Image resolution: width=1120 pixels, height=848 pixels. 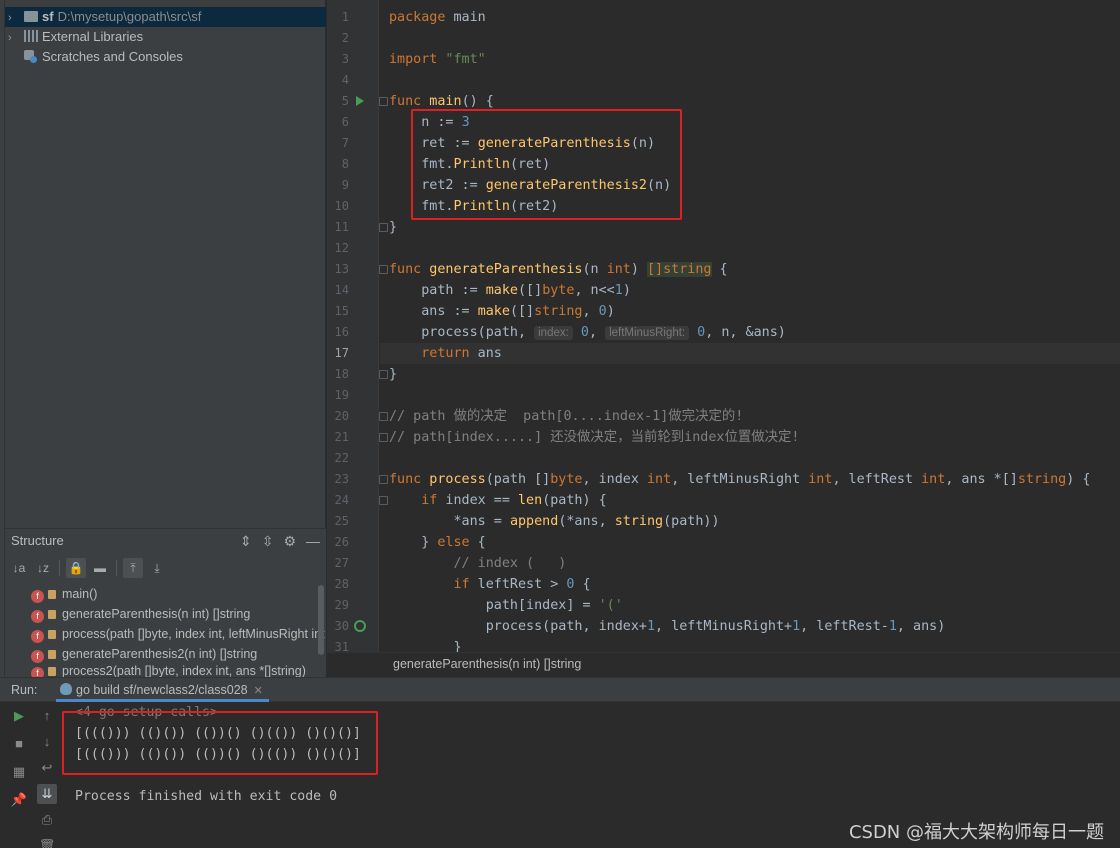 I want to click on line-number: 28, so click(x=341, y=584).